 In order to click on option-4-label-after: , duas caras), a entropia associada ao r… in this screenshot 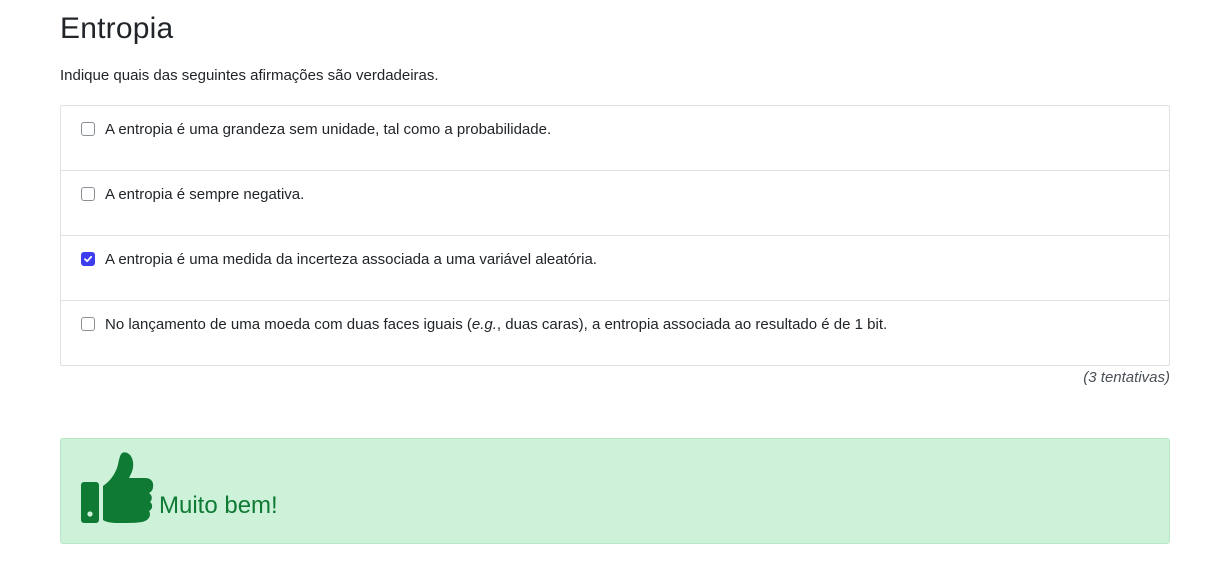, I will do `click(692, 324)`.